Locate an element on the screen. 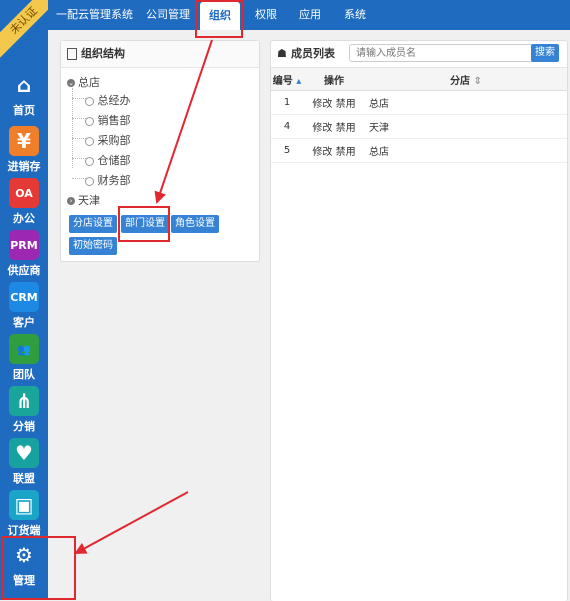 This screenshot has height=601, width=570. arrow-to-department-settings is located at coordinates (183, 121).